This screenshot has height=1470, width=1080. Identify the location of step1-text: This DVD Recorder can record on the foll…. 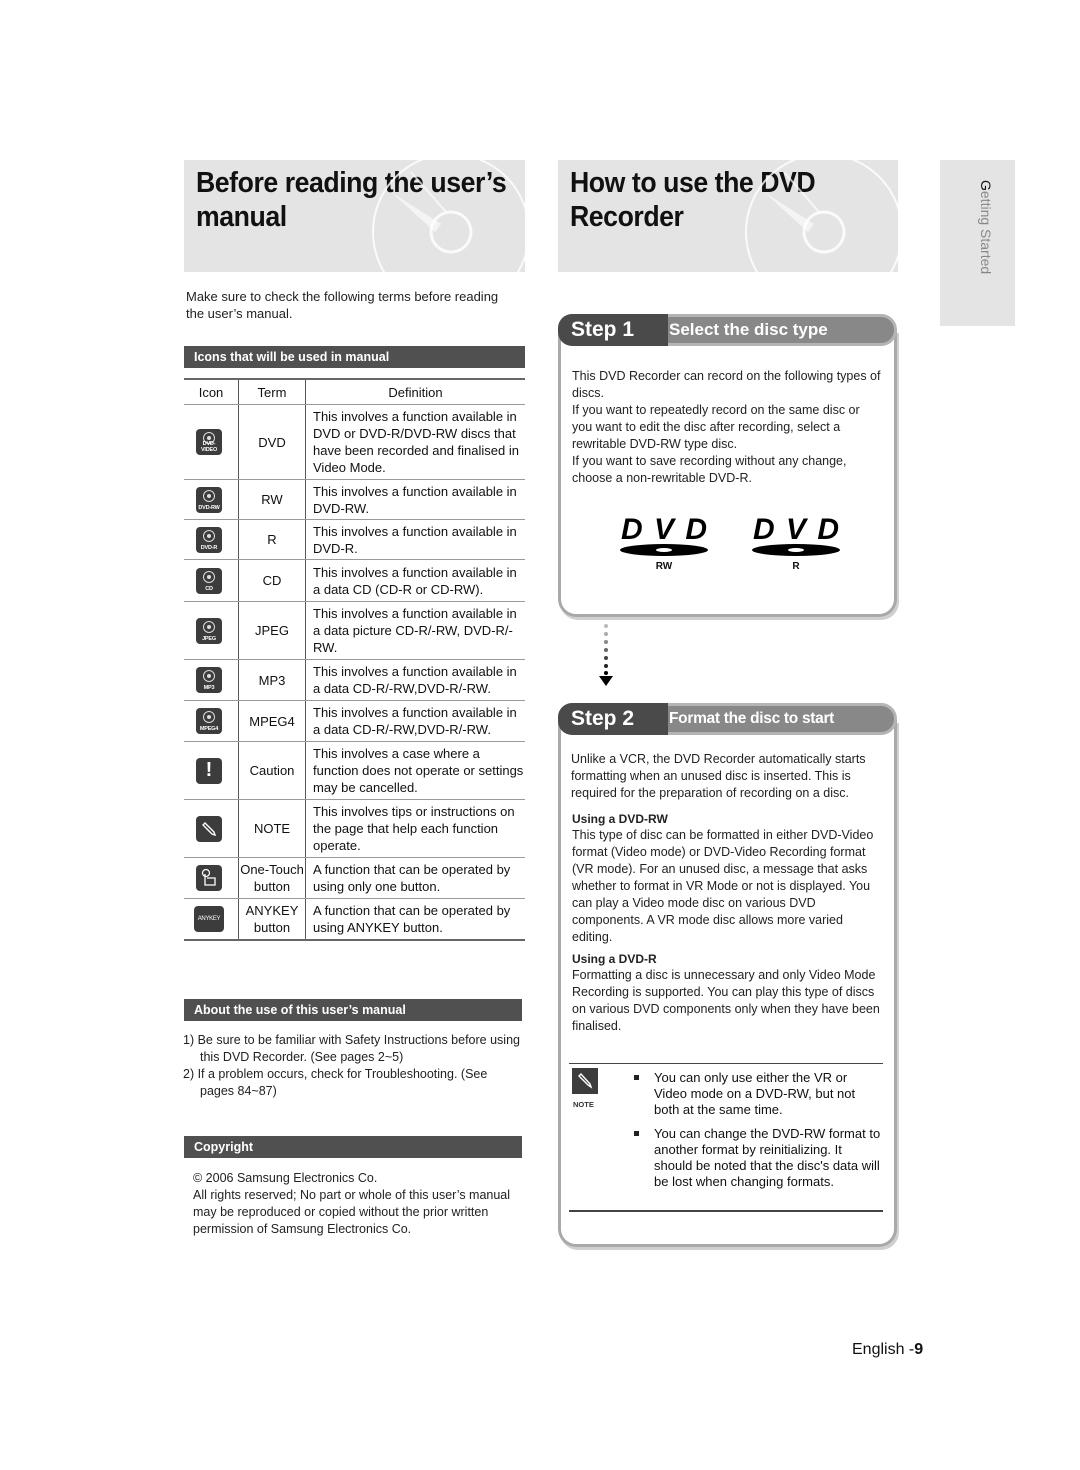
(726, 427).